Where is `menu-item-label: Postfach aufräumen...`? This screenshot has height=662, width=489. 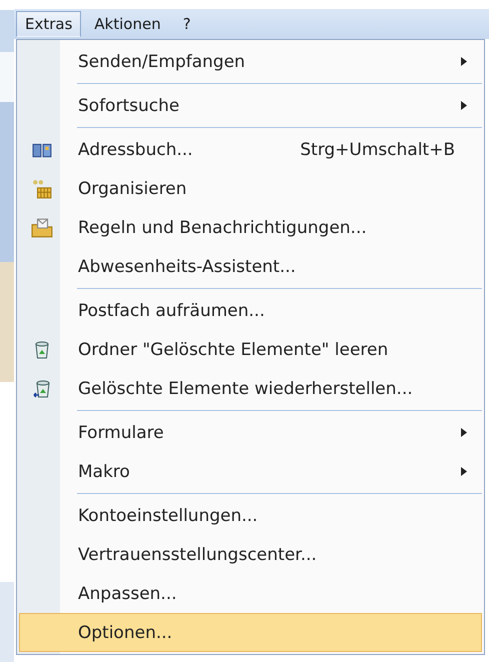
menu-item-label: Postfach aufräumen... is located at coordinates (171, 310).